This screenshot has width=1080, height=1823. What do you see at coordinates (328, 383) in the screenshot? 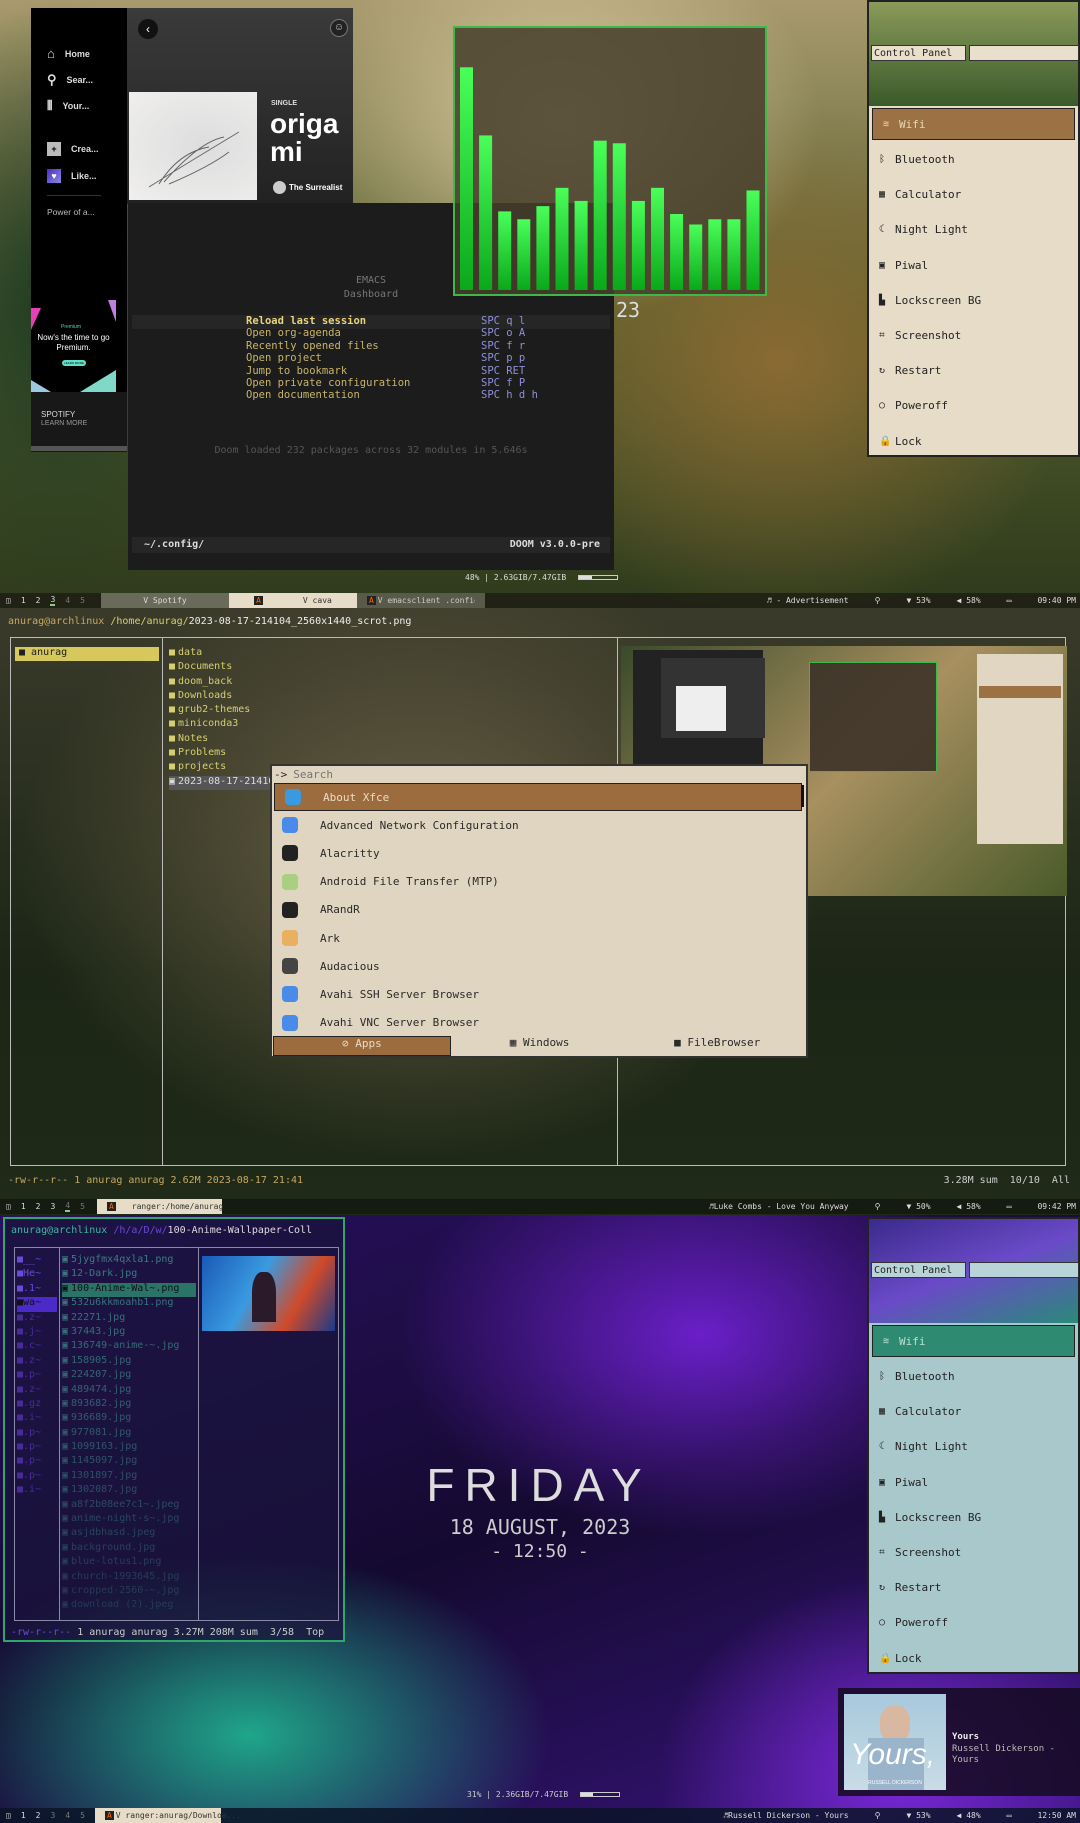
I see `dashboard-item: Open private configuration` at bounding box center [328, 383].